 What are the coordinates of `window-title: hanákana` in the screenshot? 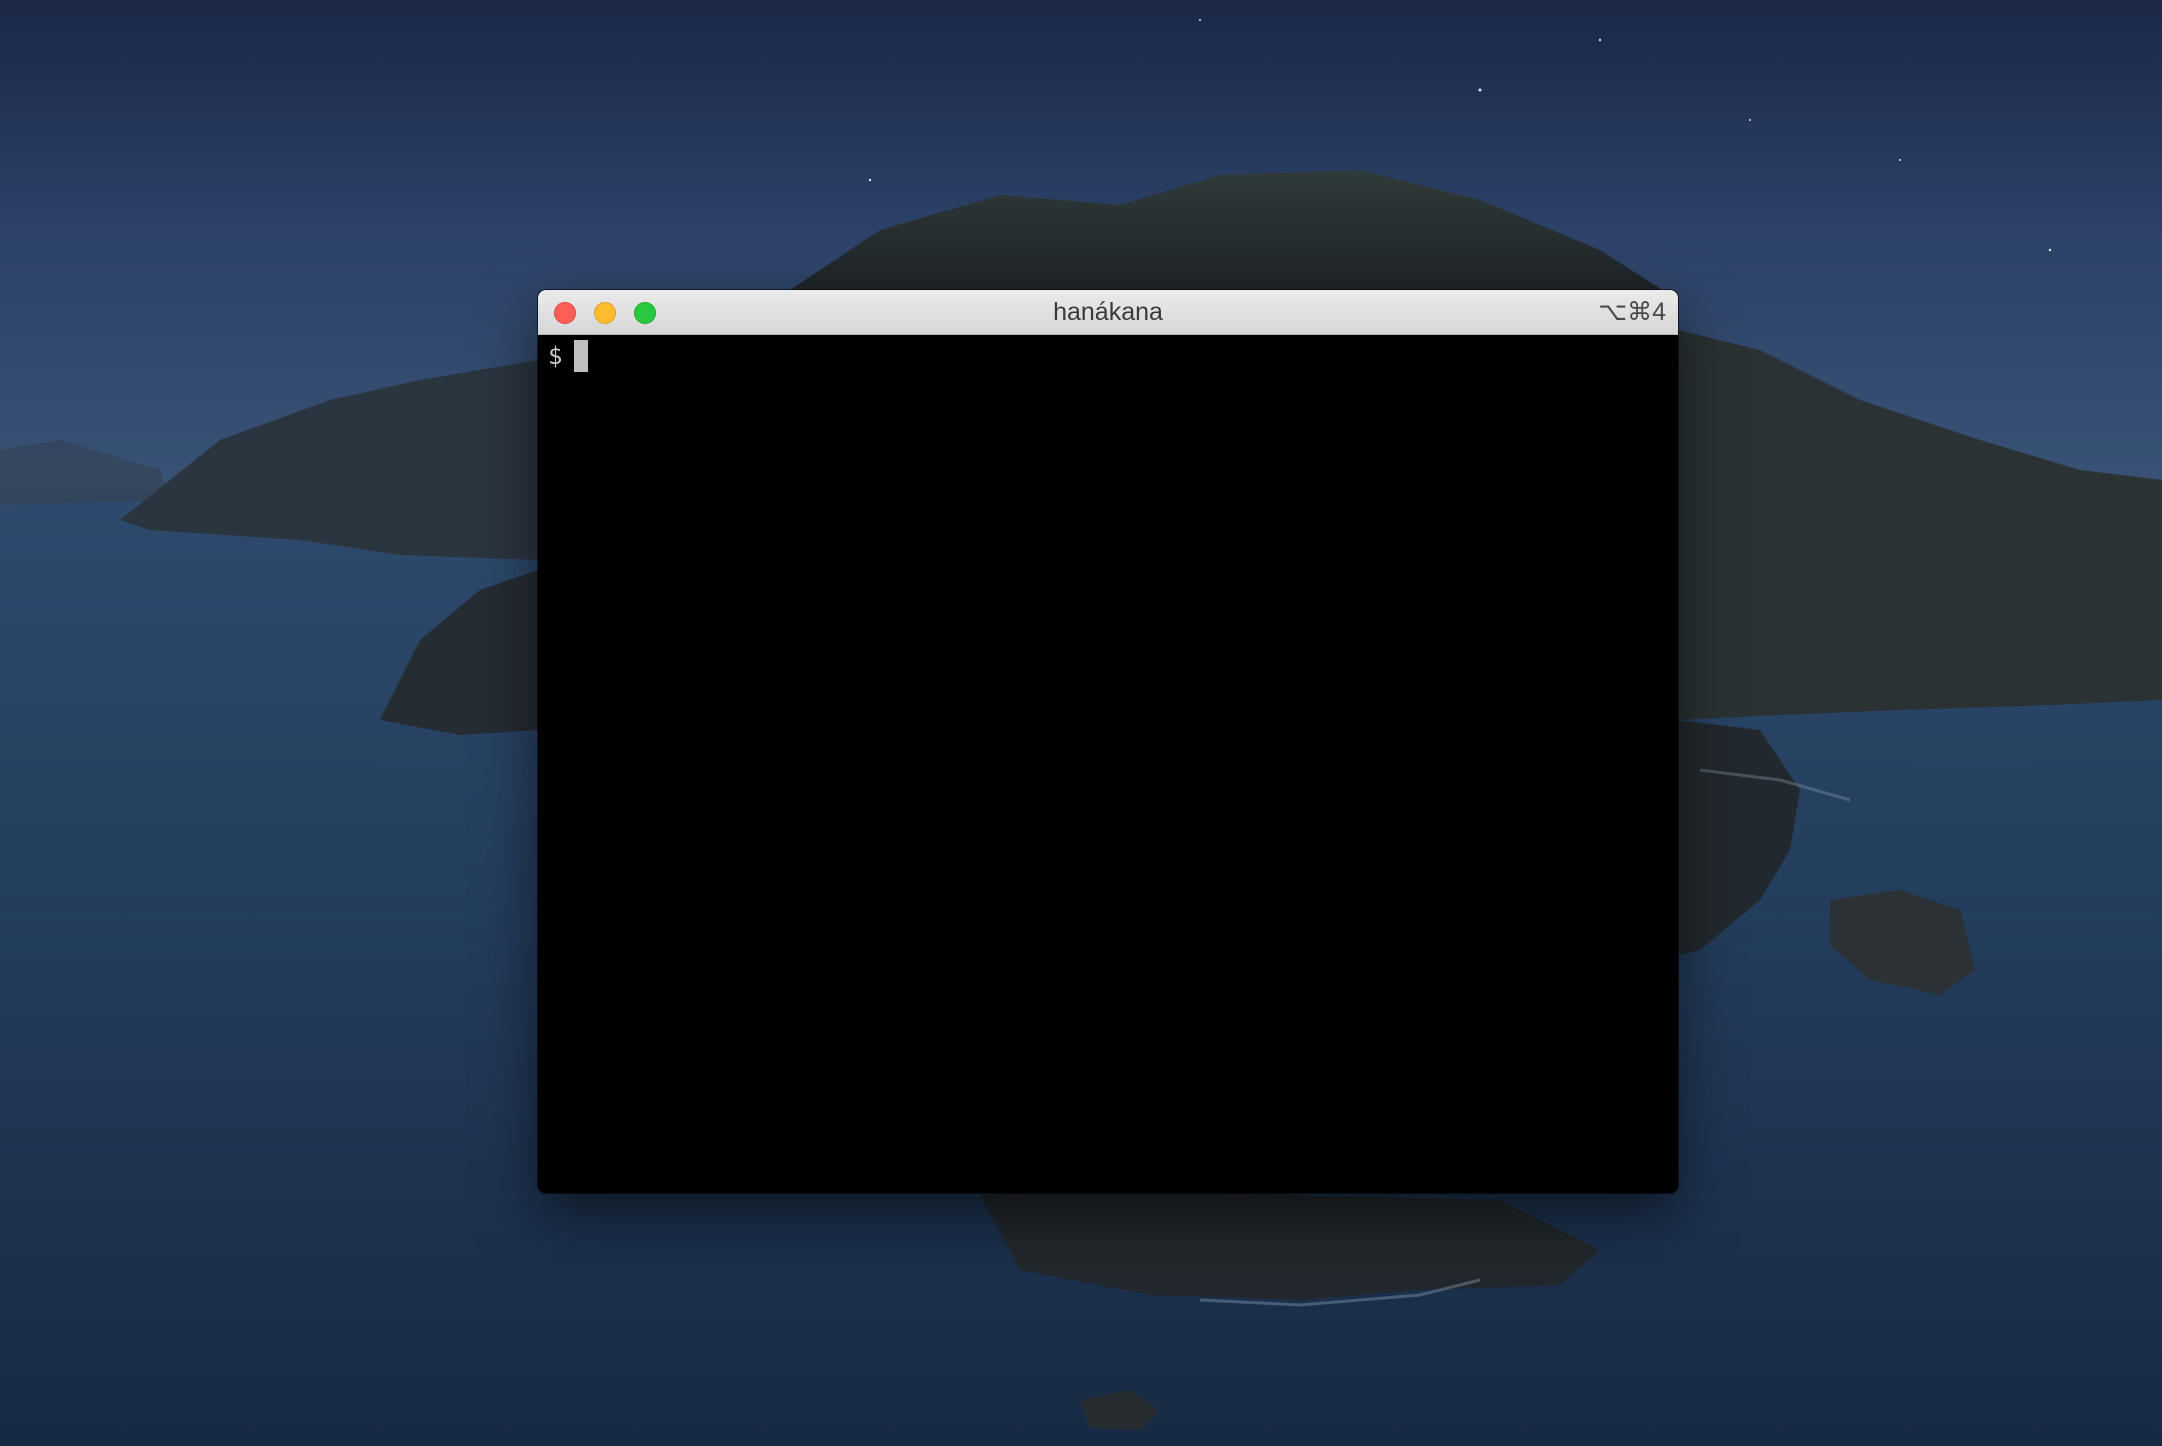 It's located at (1108, 312).